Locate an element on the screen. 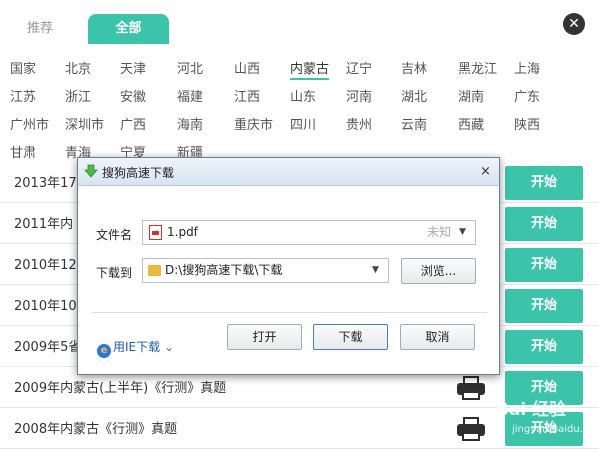 This screenshot has height=453, width=599. region-item: 四川 is located at coordinates (303, 123).